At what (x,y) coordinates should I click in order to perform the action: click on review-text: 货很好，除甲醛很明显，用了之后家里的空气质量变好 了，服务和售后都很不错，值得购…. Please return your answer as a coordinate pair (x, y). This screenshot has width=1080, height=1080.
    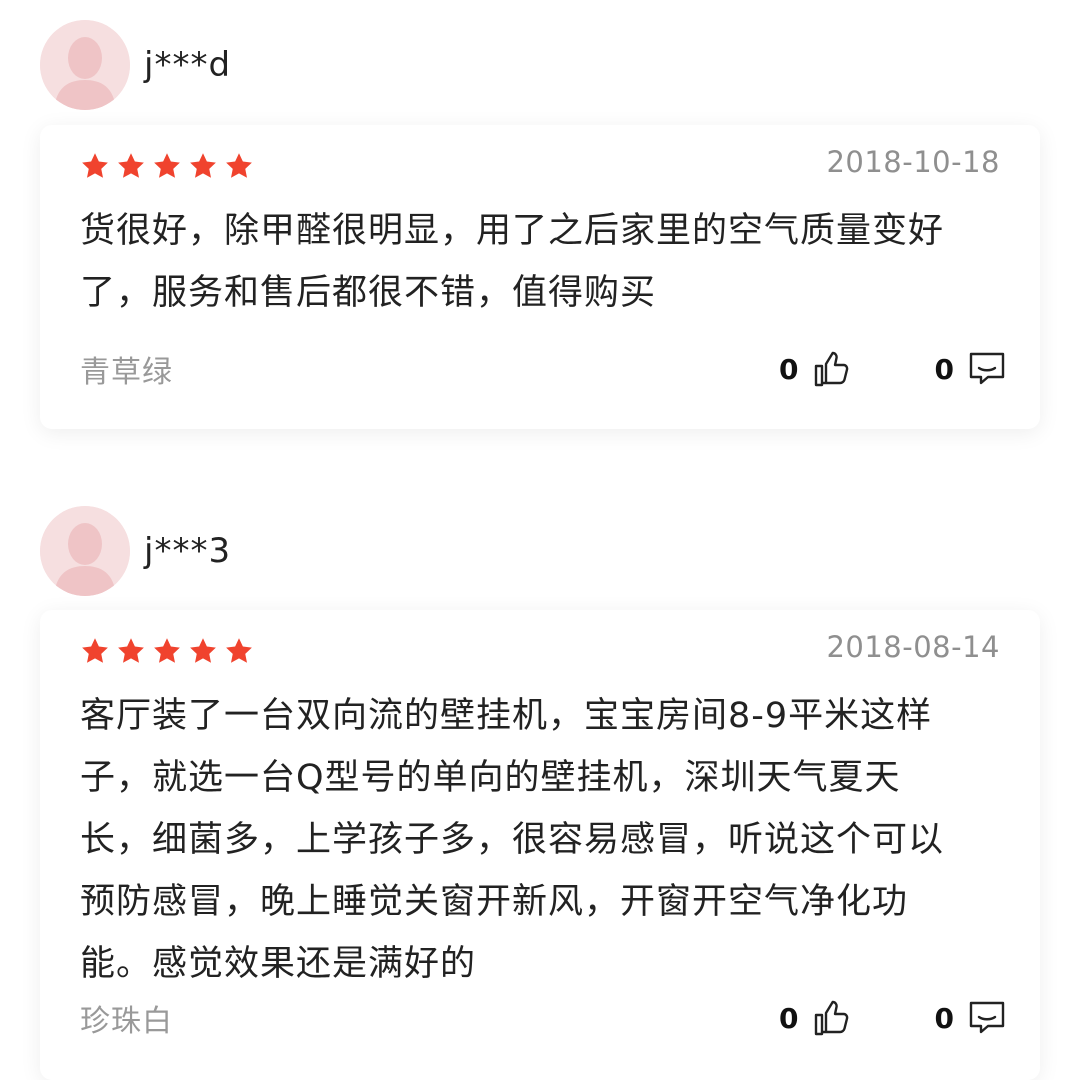
    Looking at the image, I should click on (540, 262).